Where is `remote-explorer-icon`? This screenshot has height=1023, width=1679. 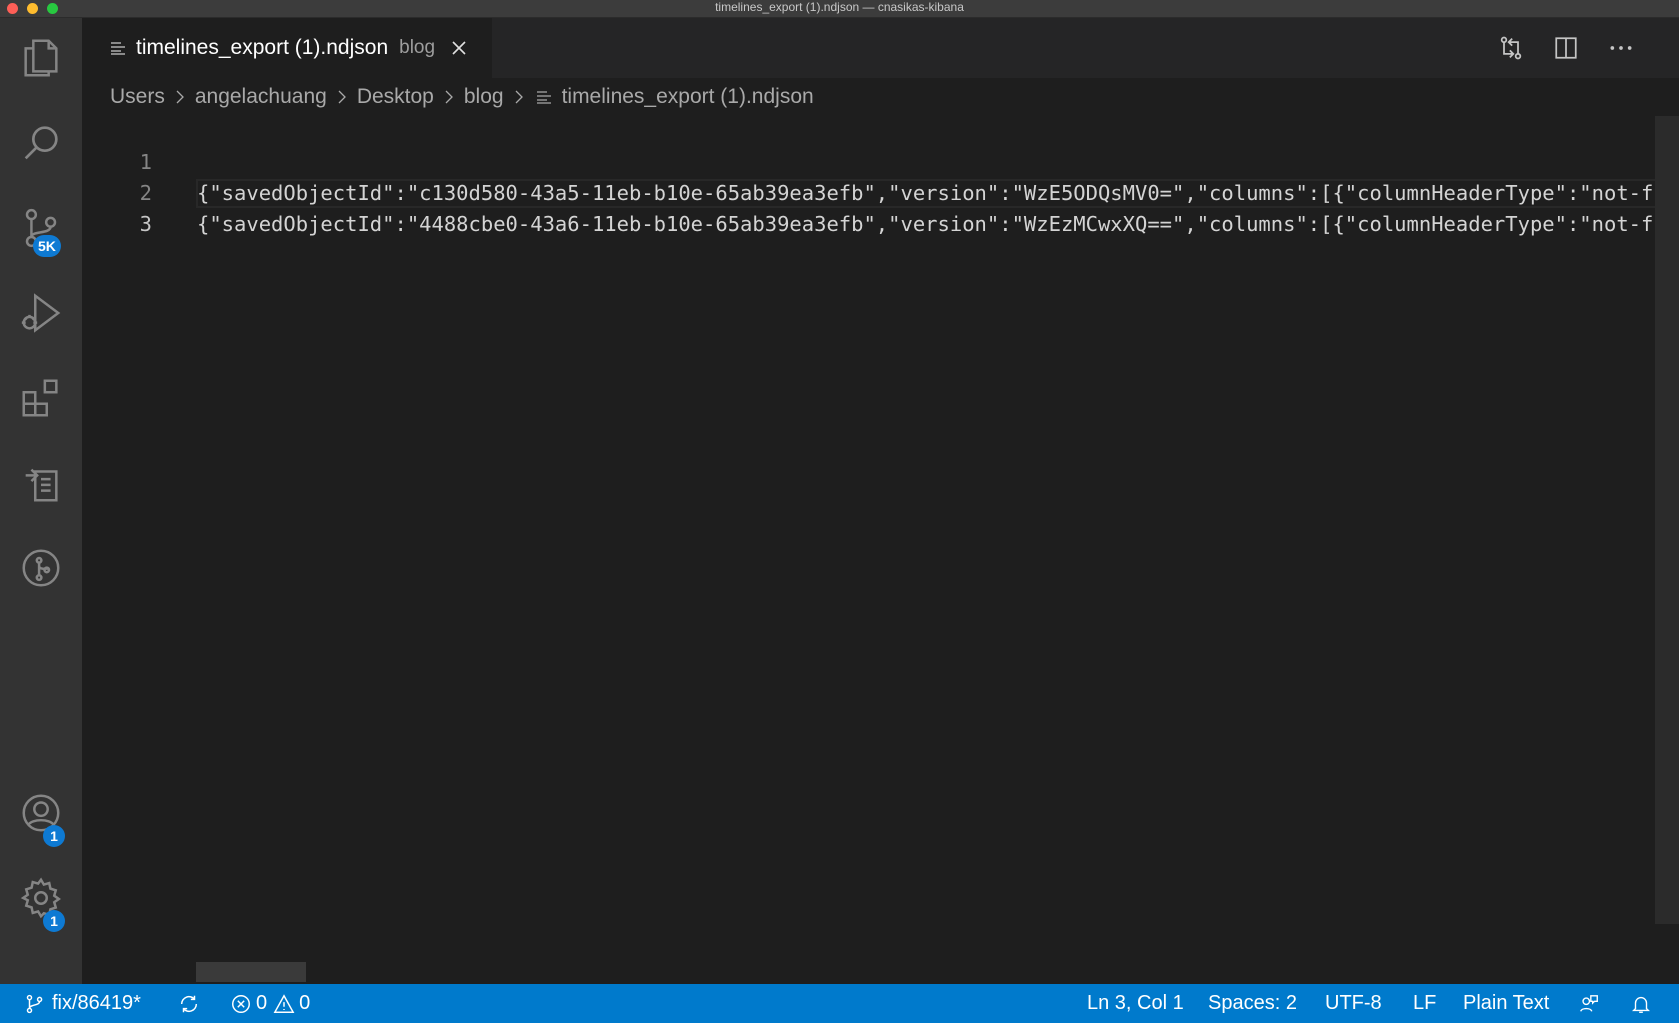 remote-explorer-icon is located at coordinates (41, 485).